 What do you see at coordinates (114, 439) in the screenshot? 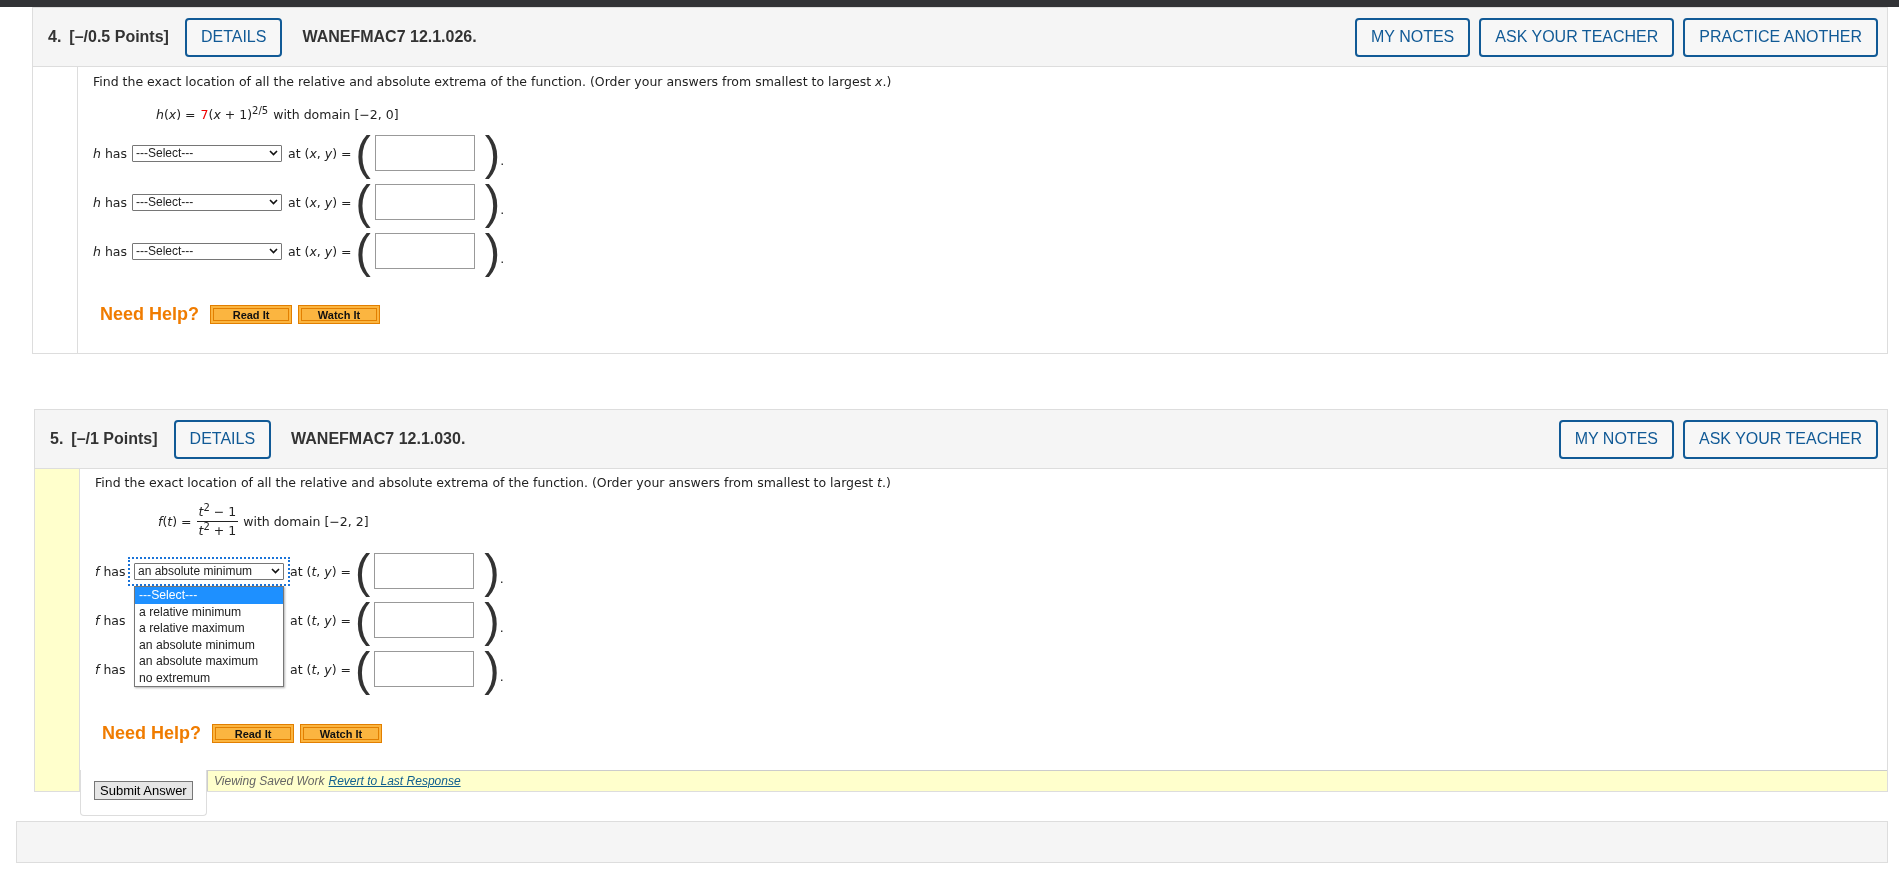
I see `points-label: [–/1 Points]` at bounding box center [114, 439].